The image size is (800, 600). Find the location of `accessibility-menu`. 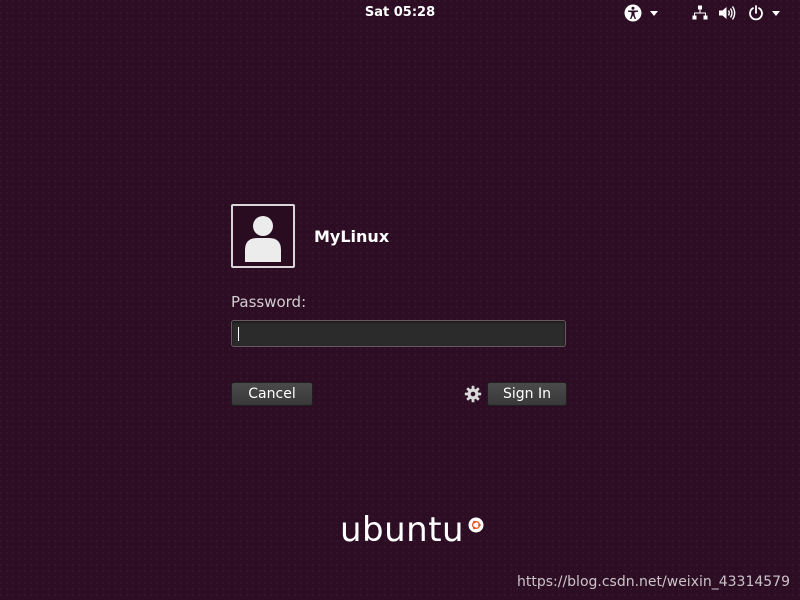

accessibility-menu is located at coordinates (641, 13).